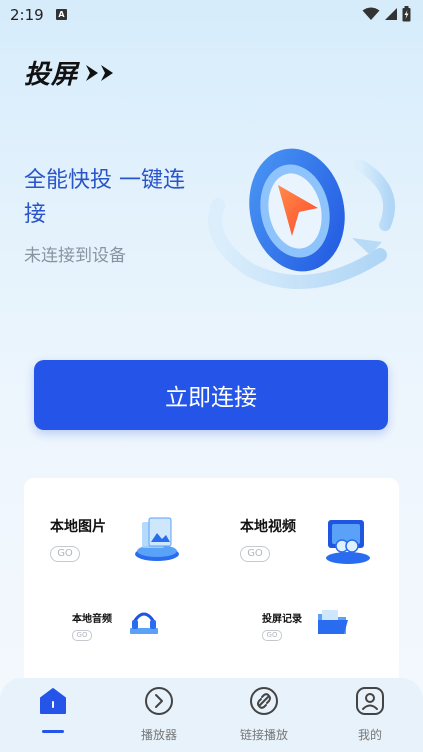 This screenshot has width=423, height=752. Describe the element at coordinates (125, 546) in the screenshot. I see `feature-local-photos: 本地图片 GO` at that location.